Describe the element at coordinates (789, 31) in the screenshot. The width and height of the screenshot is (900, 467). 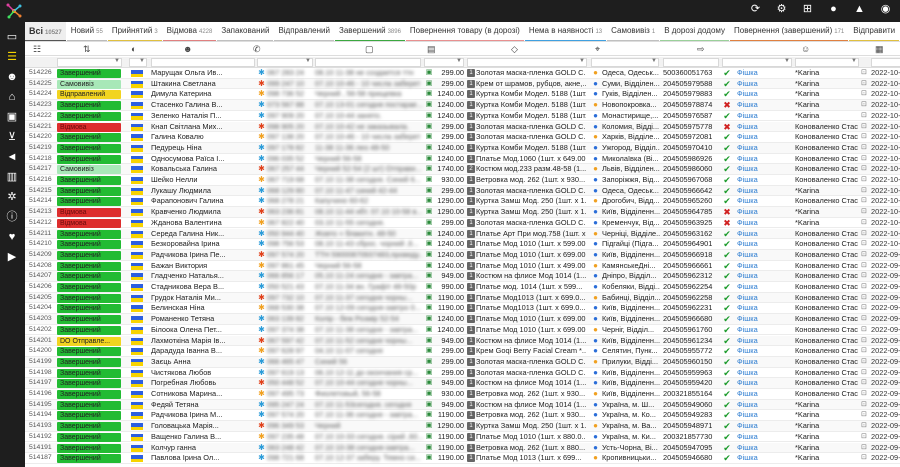
I see `tab-11: Повернення (завершений) 171` at that location.